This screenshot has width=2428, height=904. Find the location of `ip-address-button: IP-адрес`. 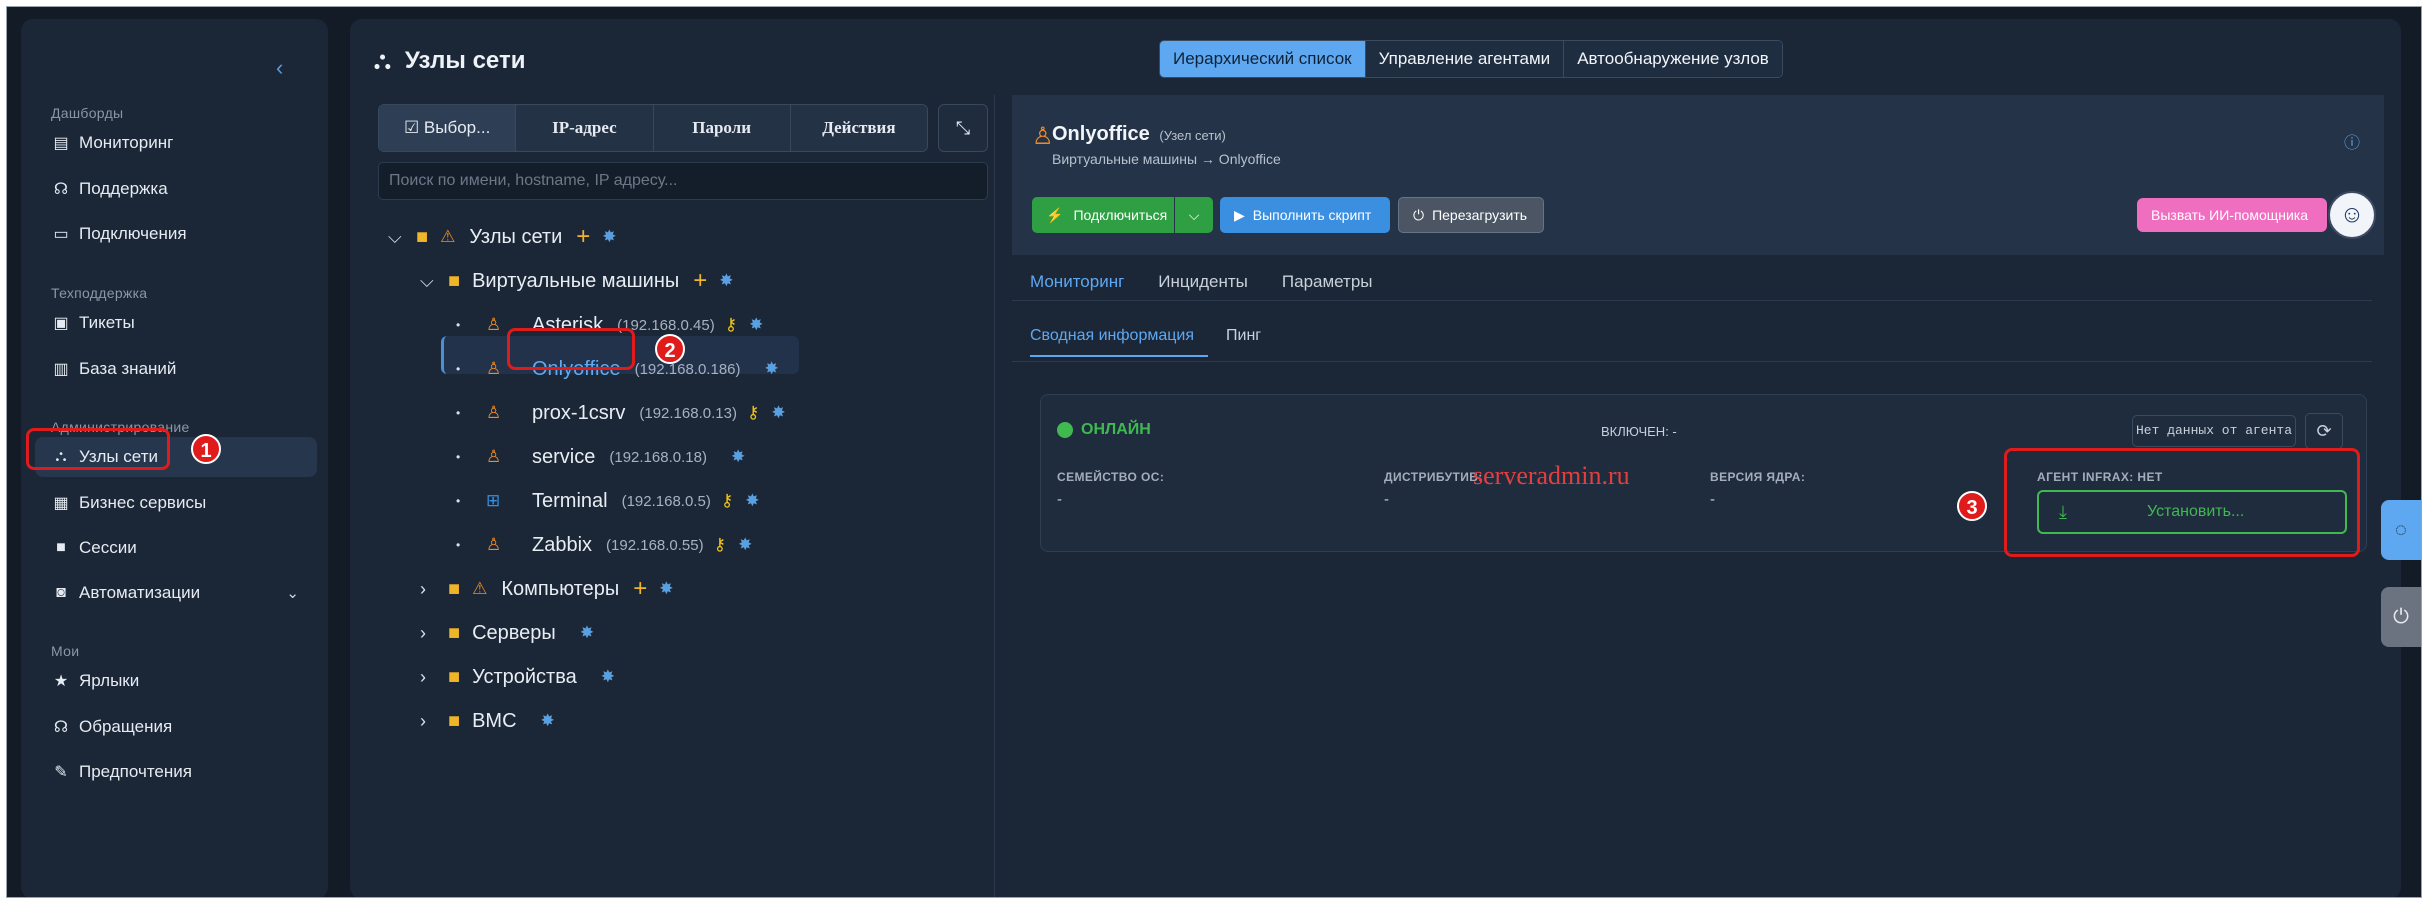

ip-address-button: IP-адрес is located at coordinates (585, 128).